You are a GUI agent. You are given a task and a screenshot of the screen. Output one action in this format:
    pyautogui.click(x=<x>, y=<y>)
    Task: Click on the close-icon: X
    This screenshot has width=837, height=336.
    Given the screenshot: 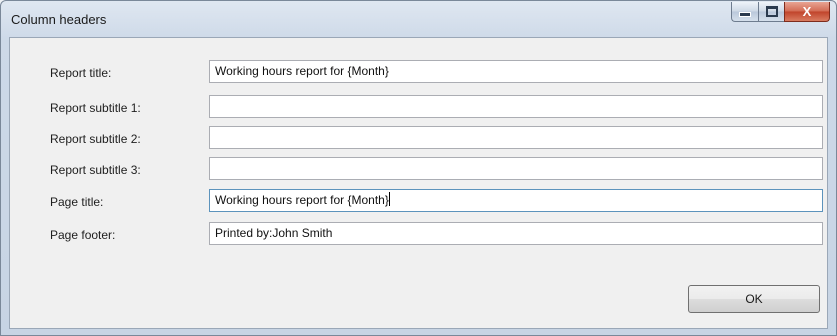 What is the action you would take?
    pyautogui.click(x=807, y=11)
    